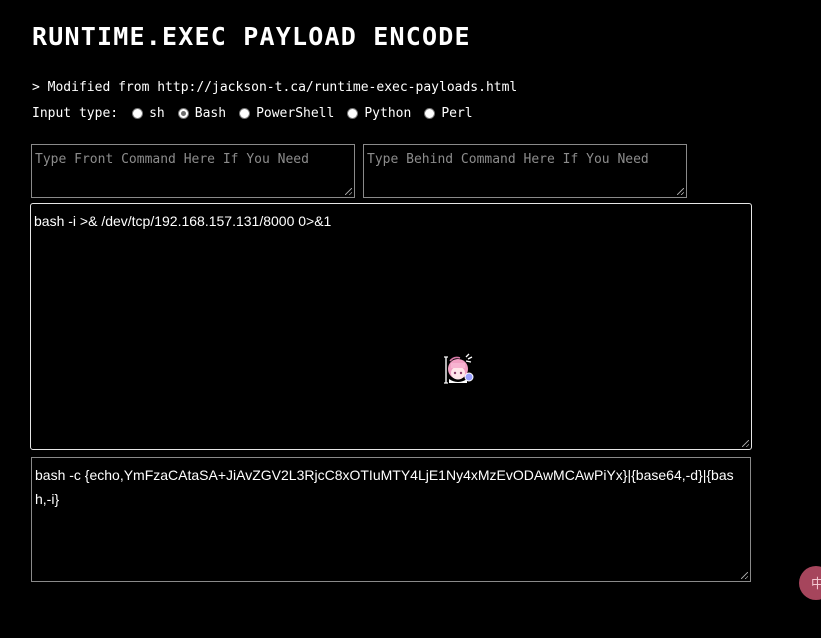  What do you see at coordinates (810, 583) in the screenshot?
I see `floating-language-button: 中` at bounding box center [810, 583].